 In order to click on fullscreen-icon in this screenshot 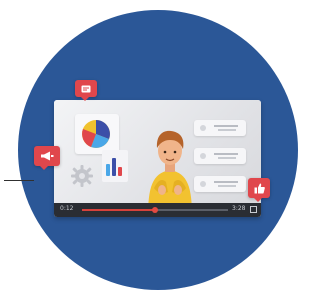, I will do `click(253, 209)`.